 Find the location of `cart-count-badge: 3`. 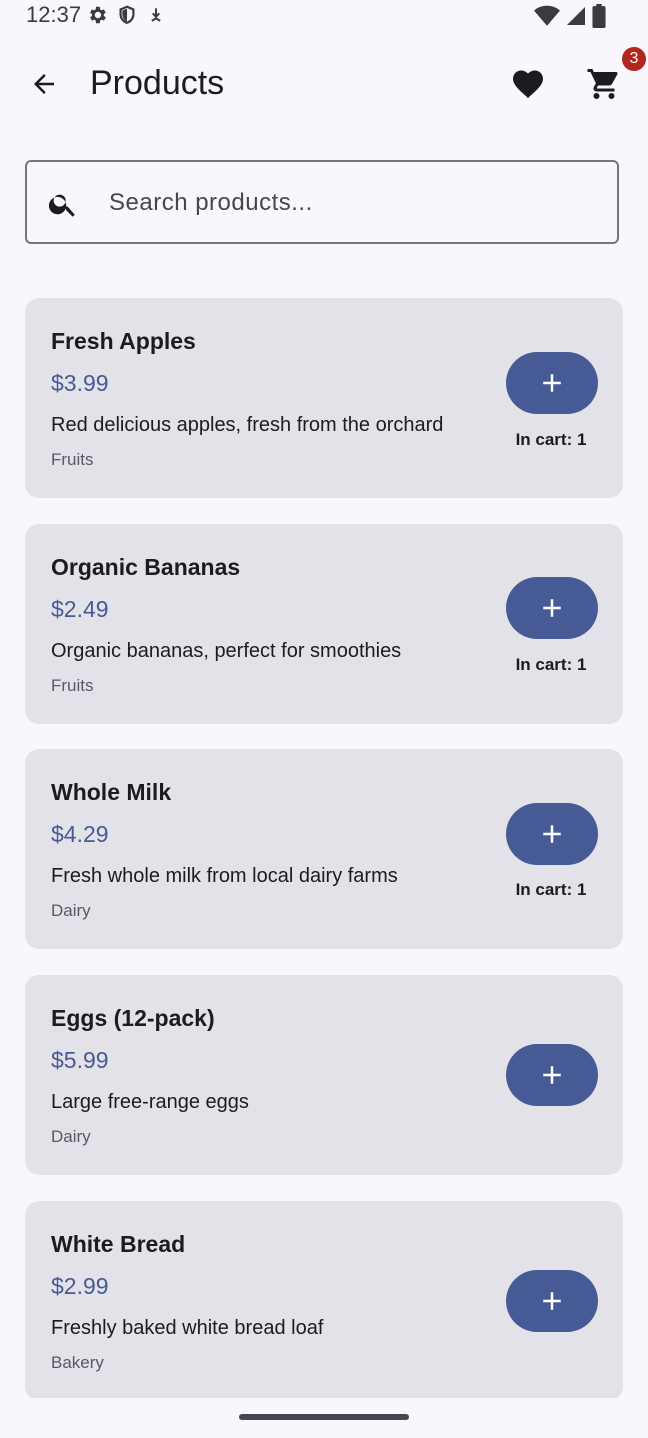

cart-count-badge: 3 is located at coordinates (634, 59).